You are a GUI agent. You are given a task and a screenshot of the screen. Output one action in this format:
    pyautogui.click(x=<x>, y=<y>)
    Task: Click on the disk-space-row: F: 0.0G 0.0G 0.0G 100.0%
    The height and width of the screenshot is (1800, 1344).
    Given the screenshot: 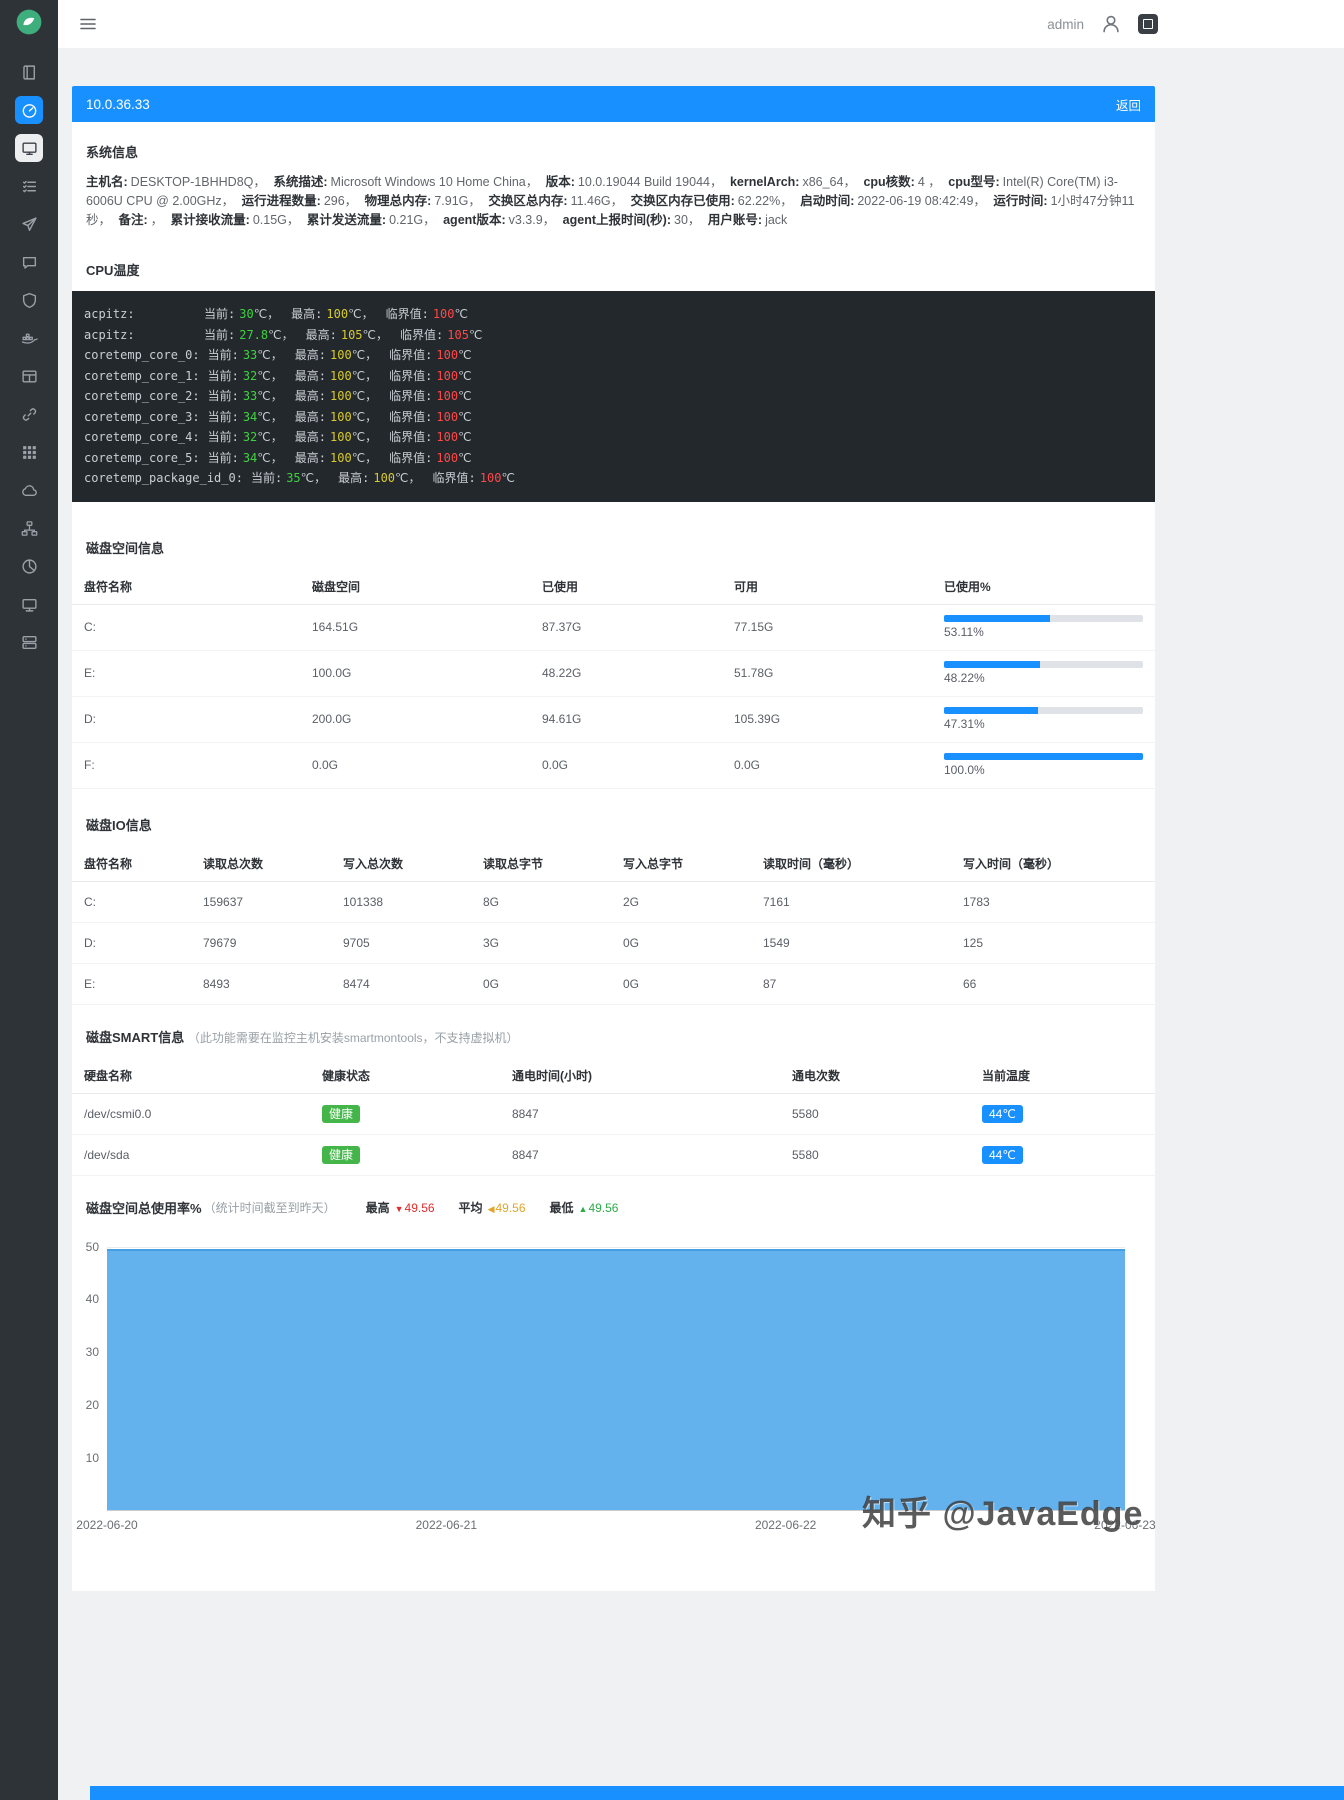 What is the action you would take?
    pyautogui.click(x=613, y=766)
    